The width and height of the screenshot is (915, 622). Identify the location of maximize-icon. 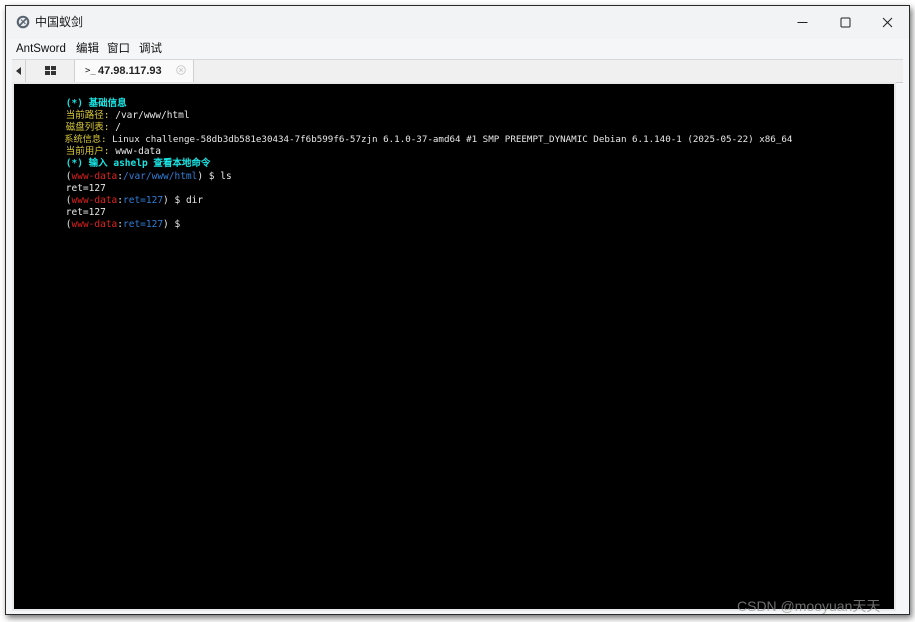
(845, 22).